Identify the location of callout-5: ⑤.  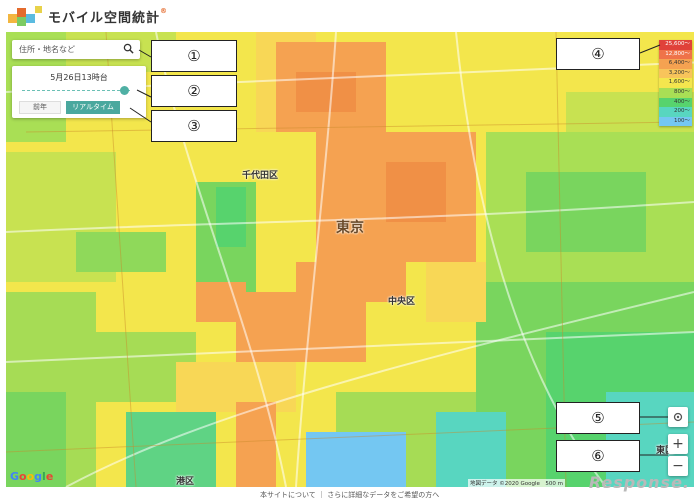
(598, 418).